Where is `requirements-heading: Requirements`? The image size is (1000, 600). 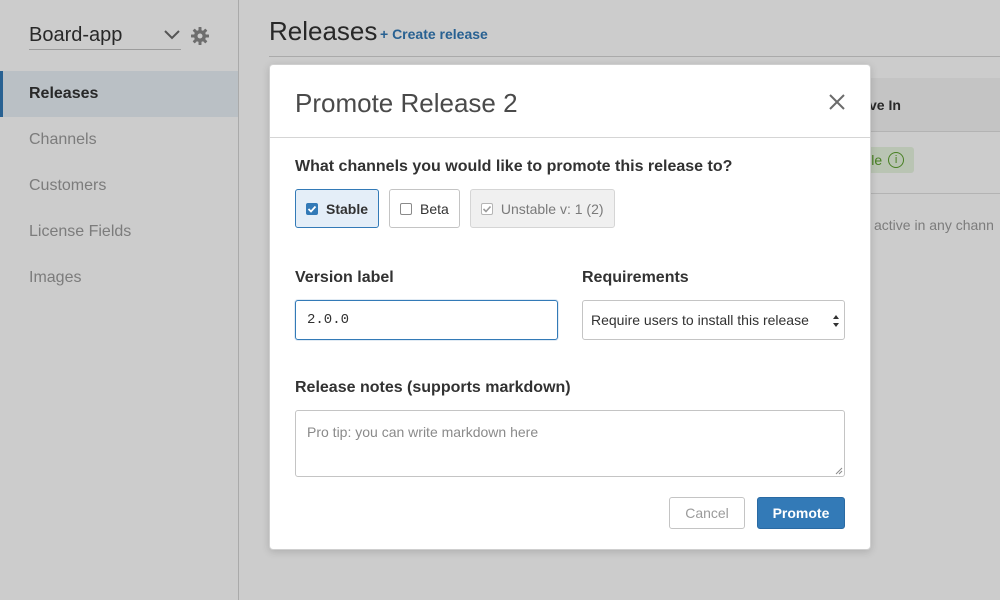
requirements-heading: Requirements is located at coordinates (635, 277).